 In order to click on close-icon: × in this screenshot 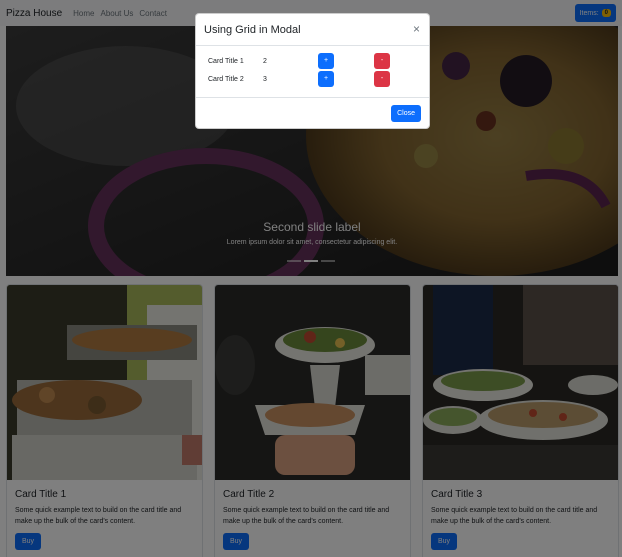, I will do `click(416, 29)`.